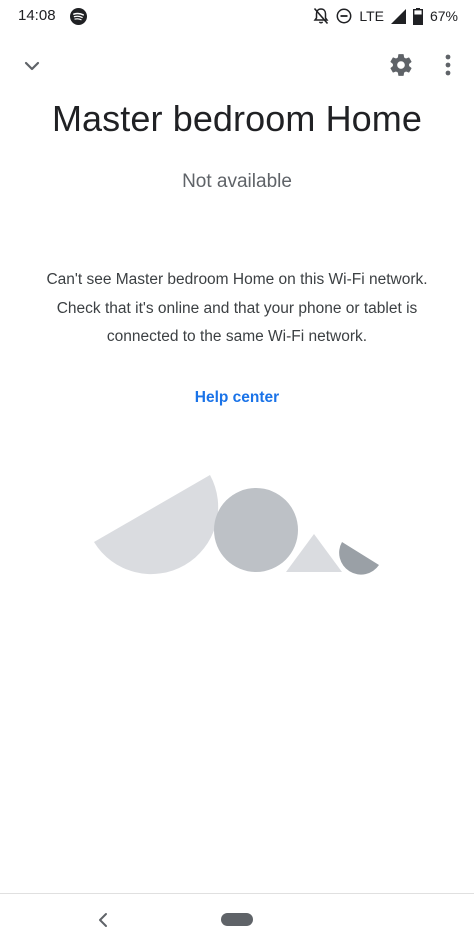 This screenshot has width=474, height=948. Describe the element at coordinates (256, 530) in the screenshot. I see `large-circle-shape` at that location.